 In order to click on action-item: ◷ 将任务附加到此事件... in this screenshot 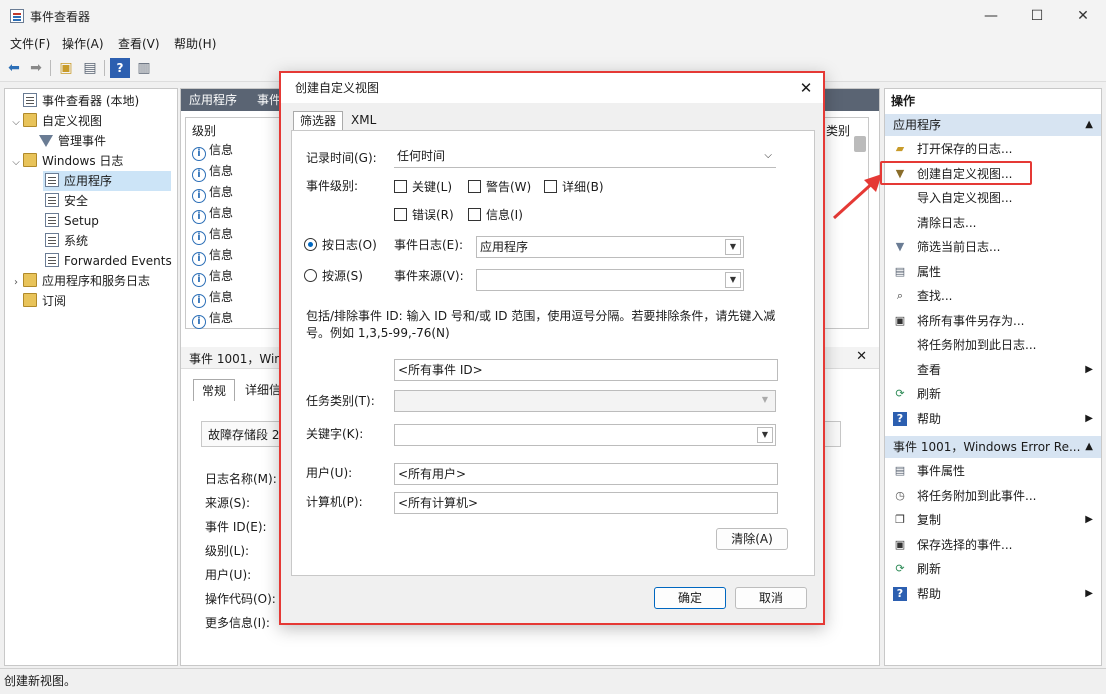, I will do `click(993, 496)`.